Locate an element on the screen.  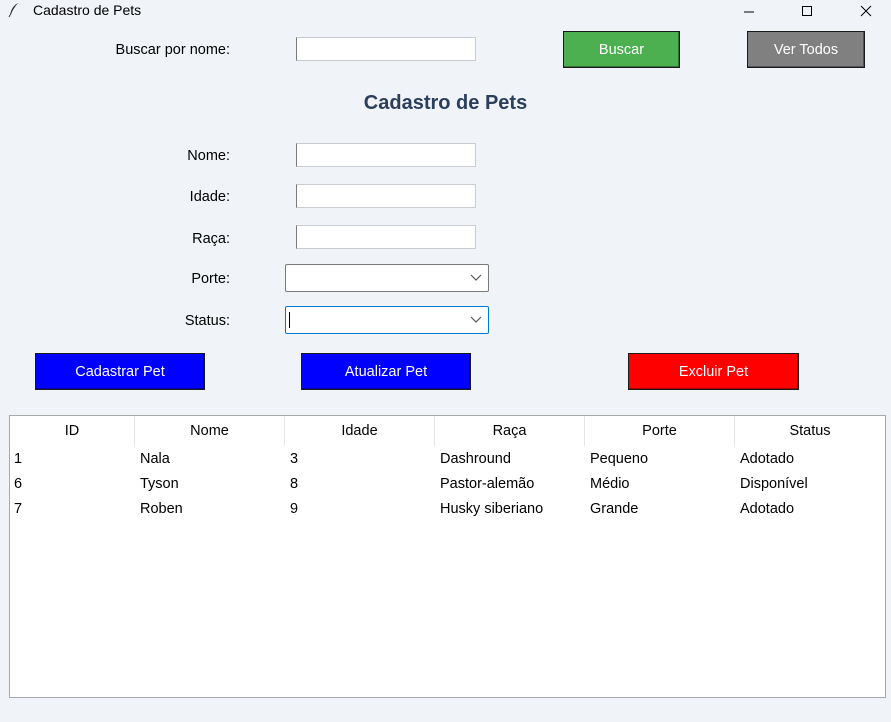
nome-field is located at coordinates (386, 155).